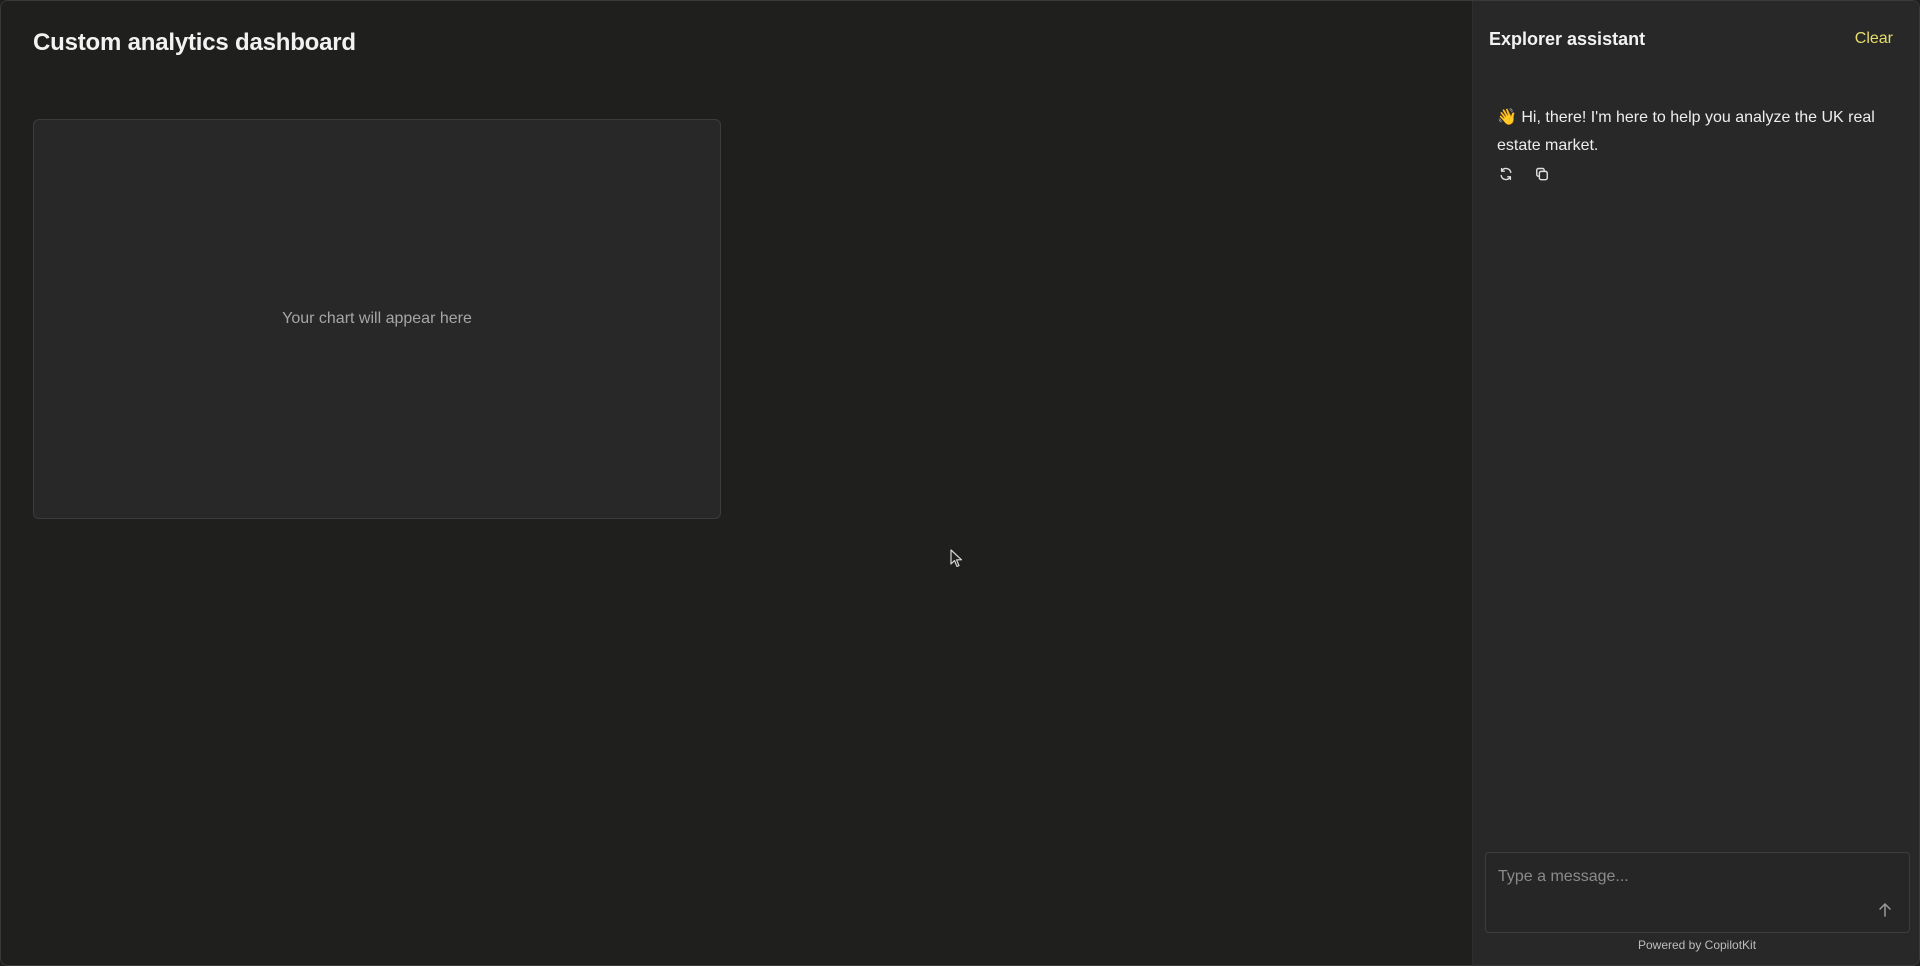 Image resolution: width=1920 pixels, height=966 pixels. I want to click on message-composer, so click(1697, 892).